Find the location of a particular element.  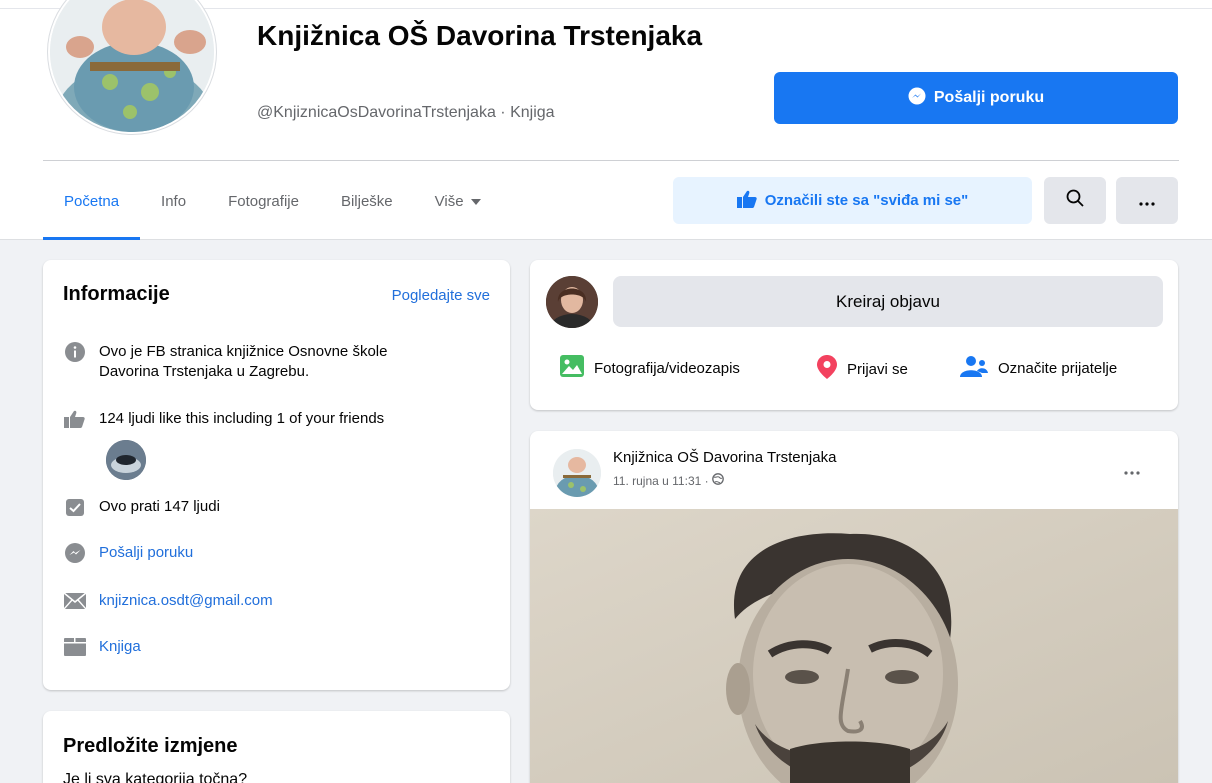

caret-down-icon is located at coordinates (476, 201).